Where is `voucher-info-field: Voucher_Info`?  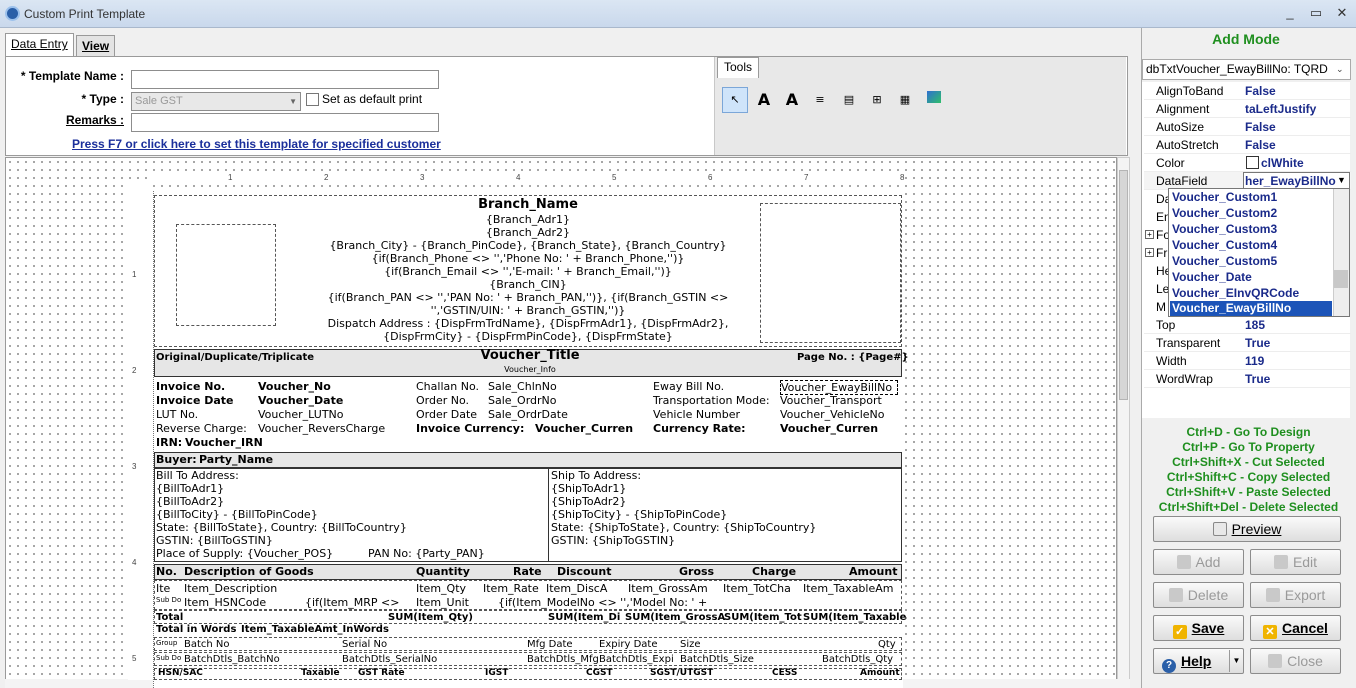 voucher-info-field: Voucher_Info is located at coordinates (530, 370).